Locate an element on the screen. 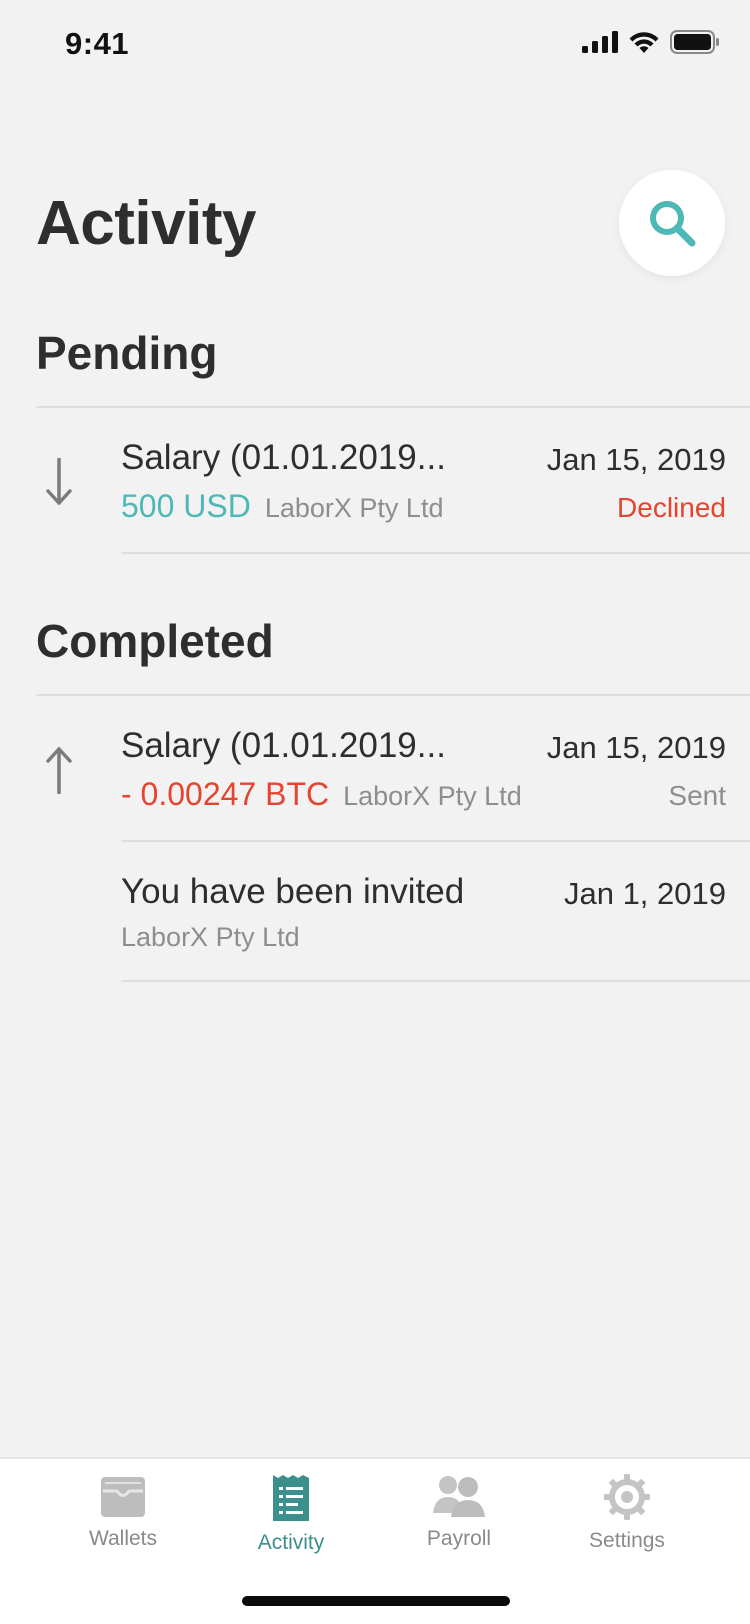 The image size is (750, 1624). search-button is located at coordinates (672, 223).